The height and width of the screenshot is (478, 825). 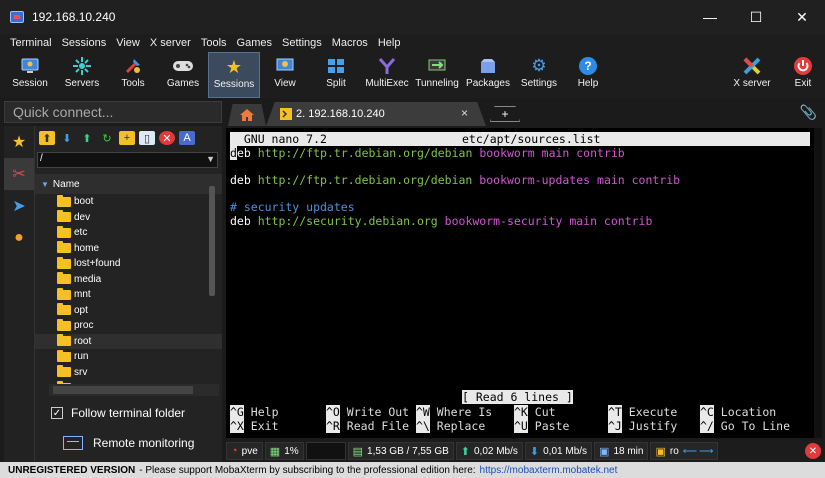 What do you see at coordinates (690, 451) in the screenshot?
I see `arrow-left-icon: ⟵` at bounding box center [690, 451].